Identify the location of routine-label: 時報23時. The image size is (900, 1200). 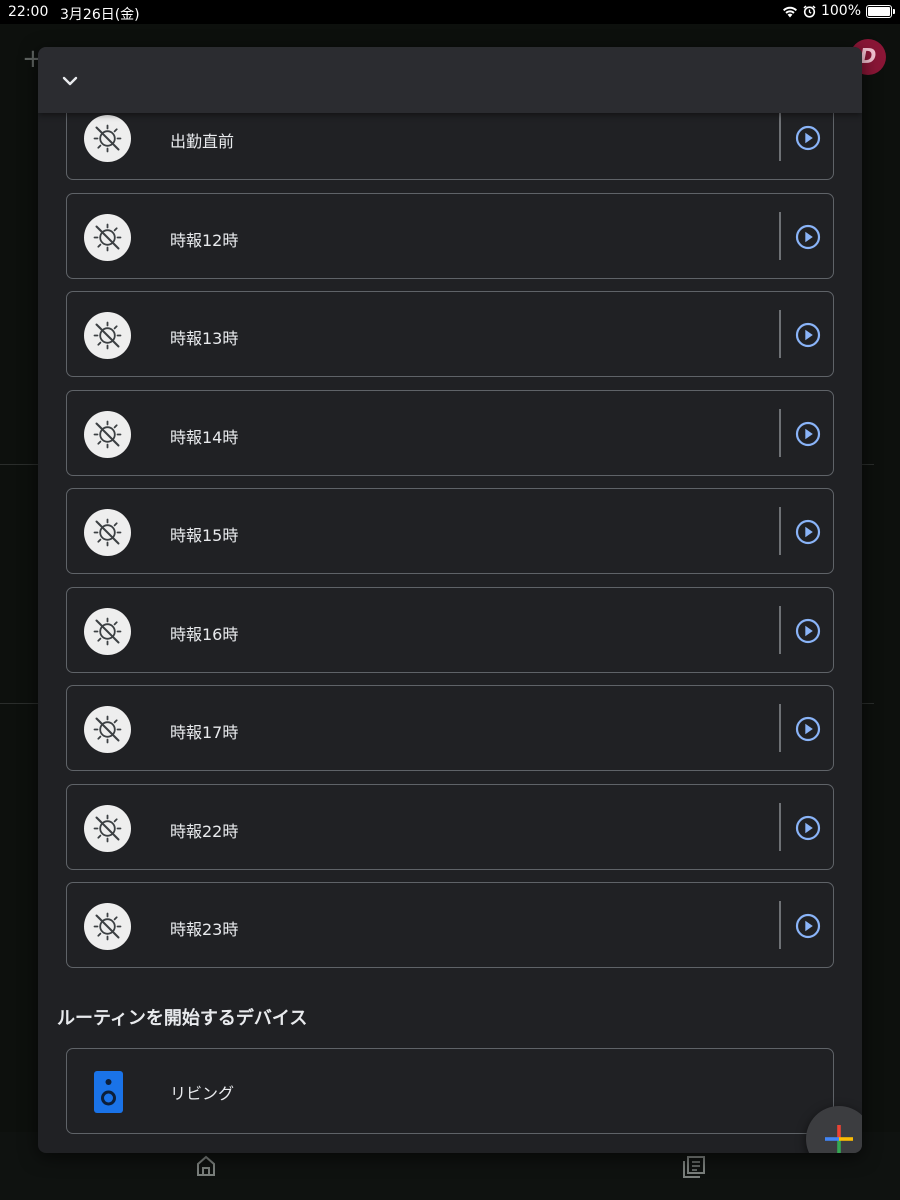
(204, 929).